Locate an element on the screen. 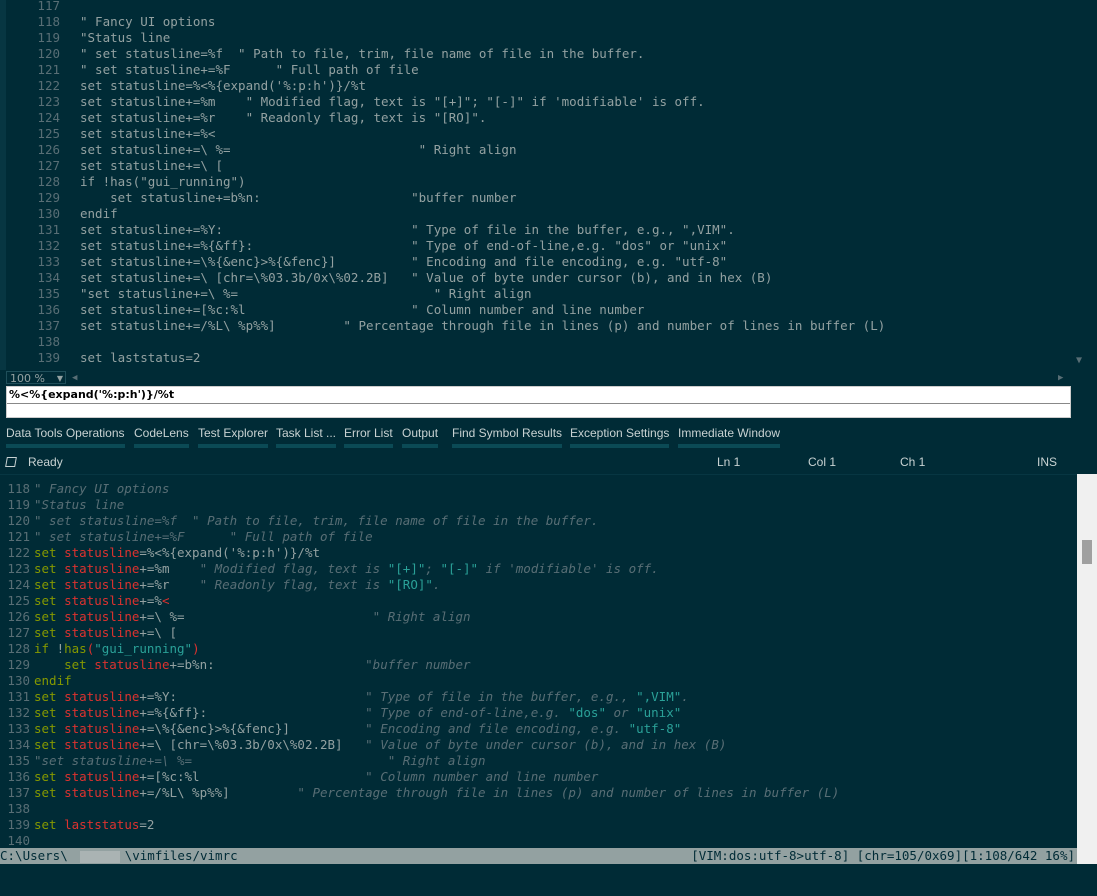 The image size is (1097, 896). line-number: 118 is located at coordinates (18, 488).